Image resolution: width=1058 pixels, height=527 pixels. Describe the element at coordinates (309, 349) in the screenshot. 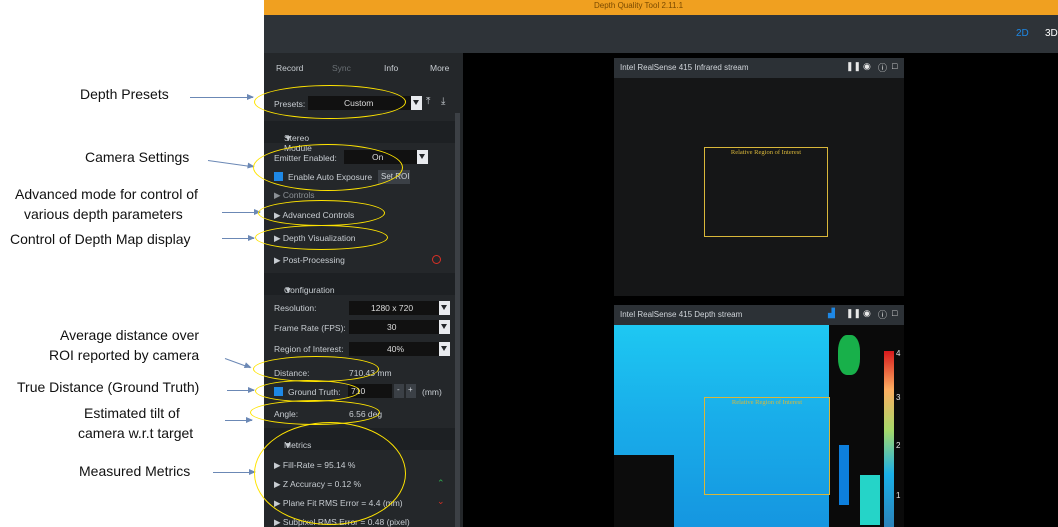

I see `roi-label: Region of Interest:` at that location.